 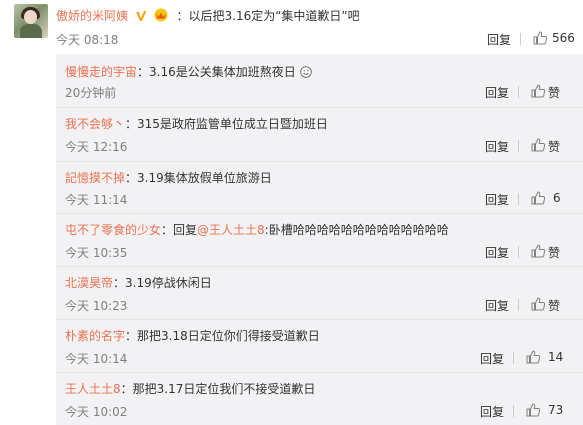 What do you see at coordinates (563, 38) in the screenshot?
I see `main-like-count: 566` at bounding box center [563, 38].